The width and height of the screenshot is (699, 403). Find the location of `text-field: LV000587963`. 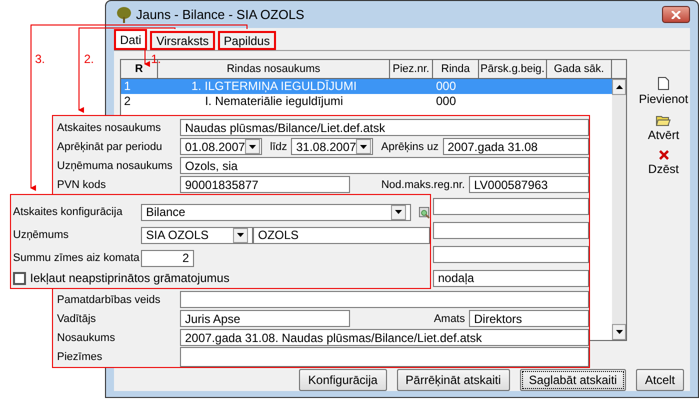

text-field: LV000587963 is located at coordinates (529, 184).